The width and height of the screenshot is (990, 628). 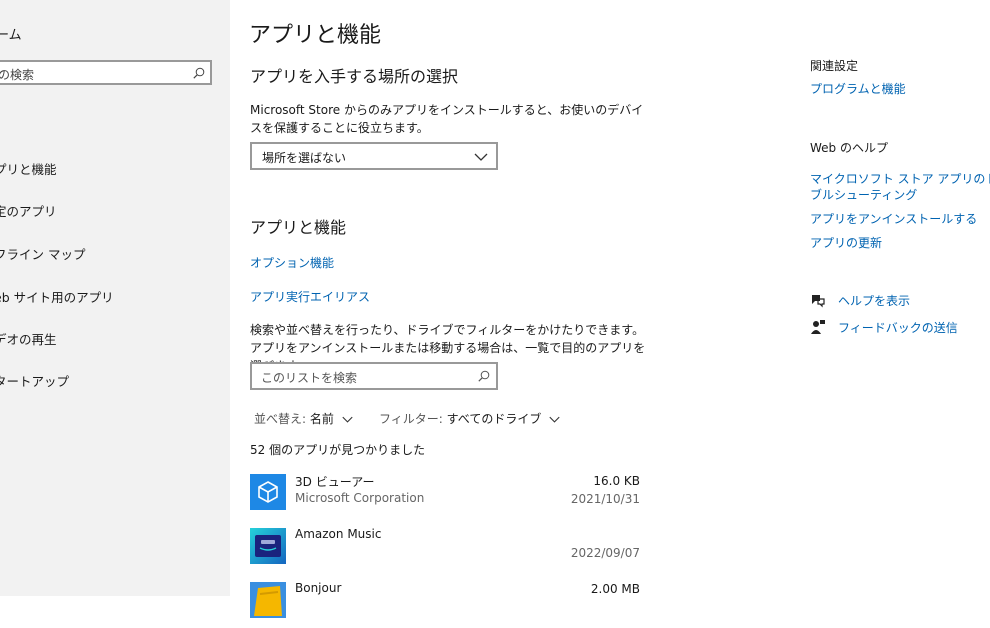 What do you see at coordinates (900, 187) in the screenshot?
I see `help-link-troubleshoot: マイクロソフト ストア アプリのトラブルシューティング` at bounding box center [900, 187].